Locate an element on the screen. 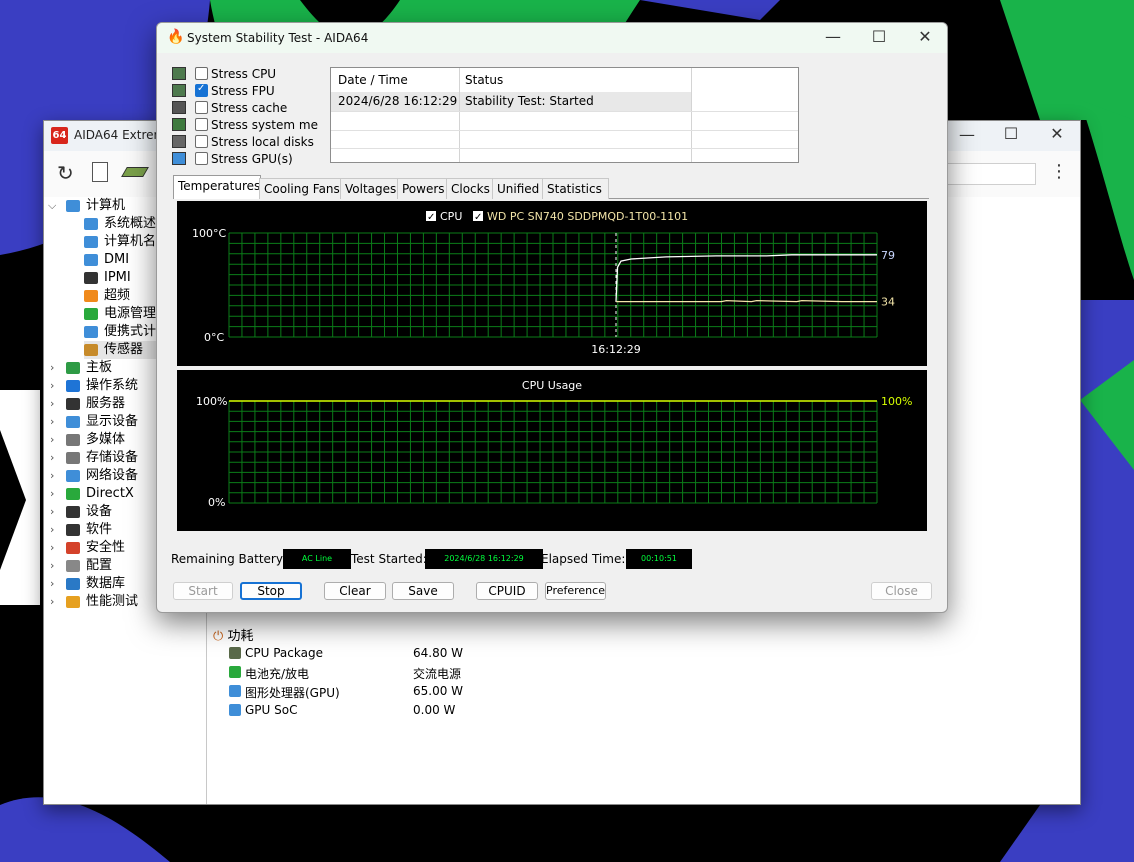 Image resolution: width=1134 pixels, height=862 pixels. column-divider is located at coordinates (459, 127).